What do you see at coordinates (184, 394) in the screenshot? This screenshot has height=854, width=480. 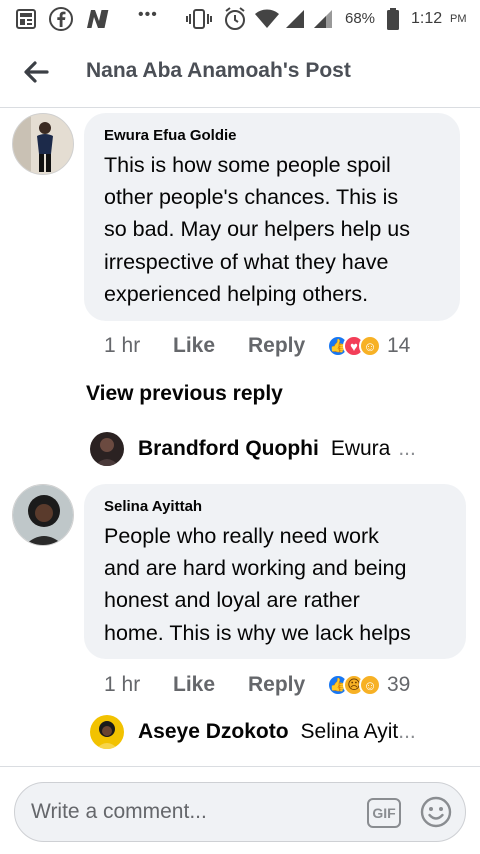 I see `view-previous-reply-link: View previous reply` at bounding box center [184, 394].